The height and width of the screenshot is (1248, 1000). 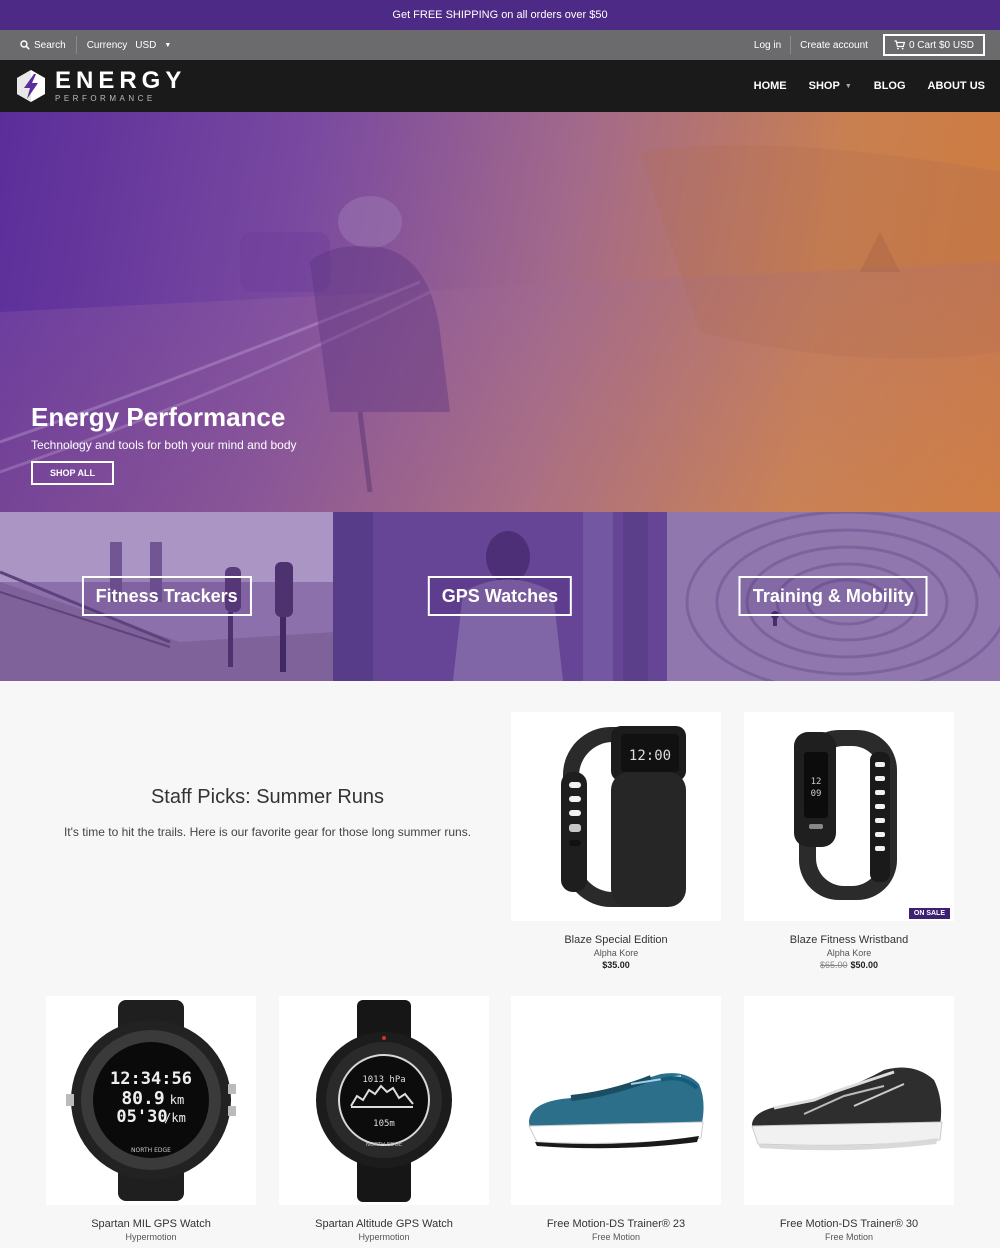 I want to click on create-account-link: Create account, so click(x=833, y=45).